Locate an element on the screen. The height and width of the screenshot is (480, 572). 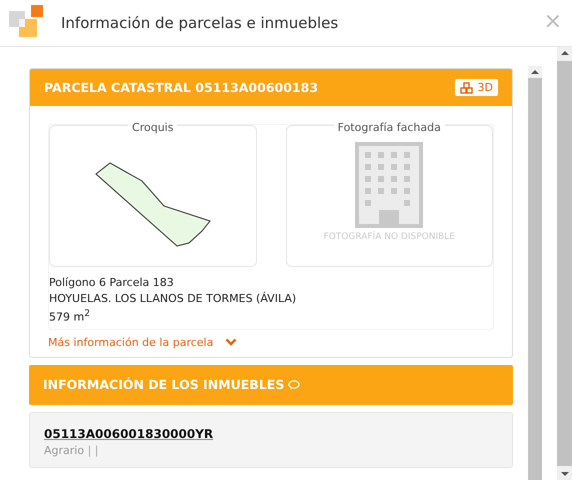
parcel-detail: HOYUELAS. LOS LLANOS DE TORMES (ÁVILA) is located at coordinates (173, 299).